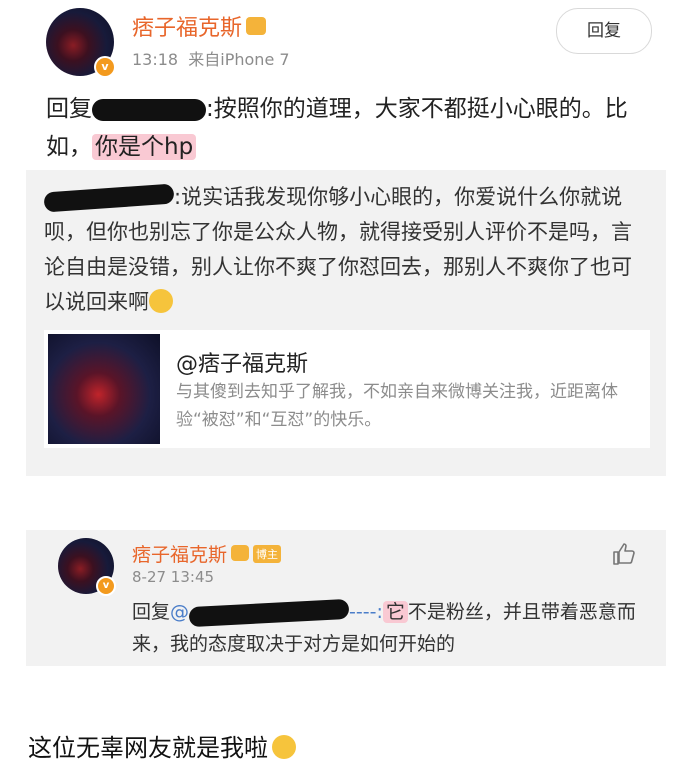 The width and height of the screenshot is (690, 772). What do you see at coordinates (105, 67) in the screenshot?
I see `verified-badge: v` at bounding box center [105, 67].